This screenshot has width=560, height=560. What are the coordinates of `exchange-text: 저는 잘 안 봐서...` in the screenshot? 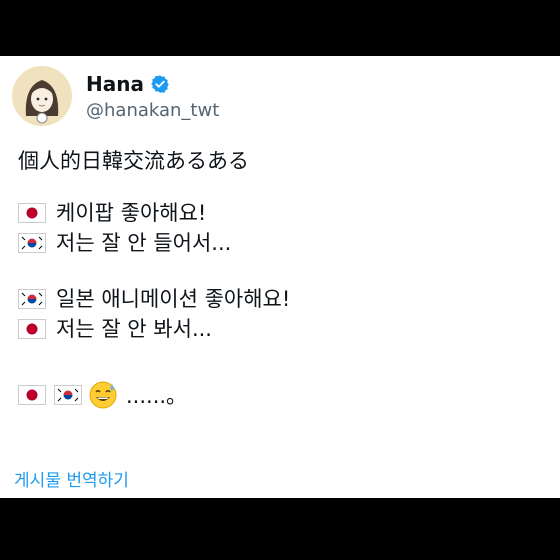 It's located at (134, 329).